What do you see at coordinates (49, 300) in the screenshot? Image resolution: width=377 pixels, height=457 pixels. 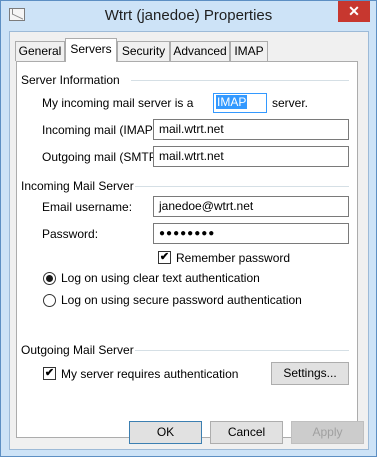 I see `secure-password-auth-radio` at bounding box center [49, 300].